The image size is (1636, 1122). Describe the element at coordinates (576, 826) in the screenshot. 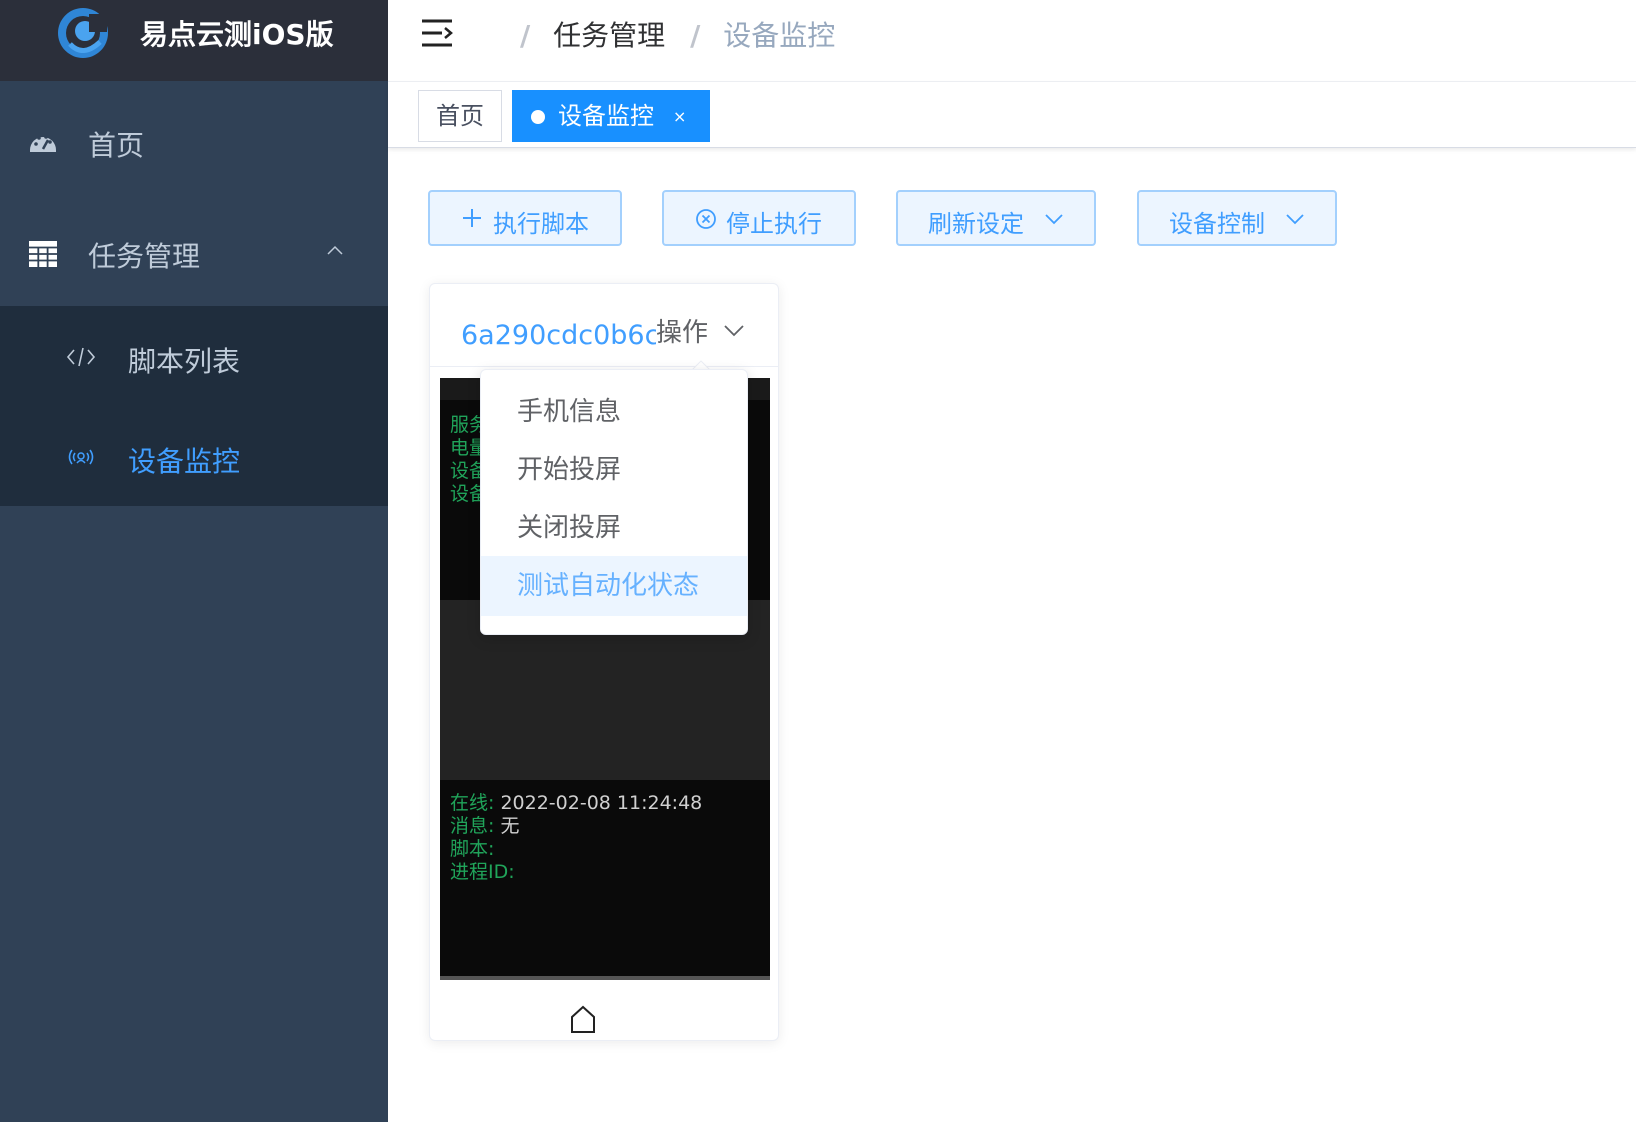

I see `info-row-message: 消息: 无` at that location.